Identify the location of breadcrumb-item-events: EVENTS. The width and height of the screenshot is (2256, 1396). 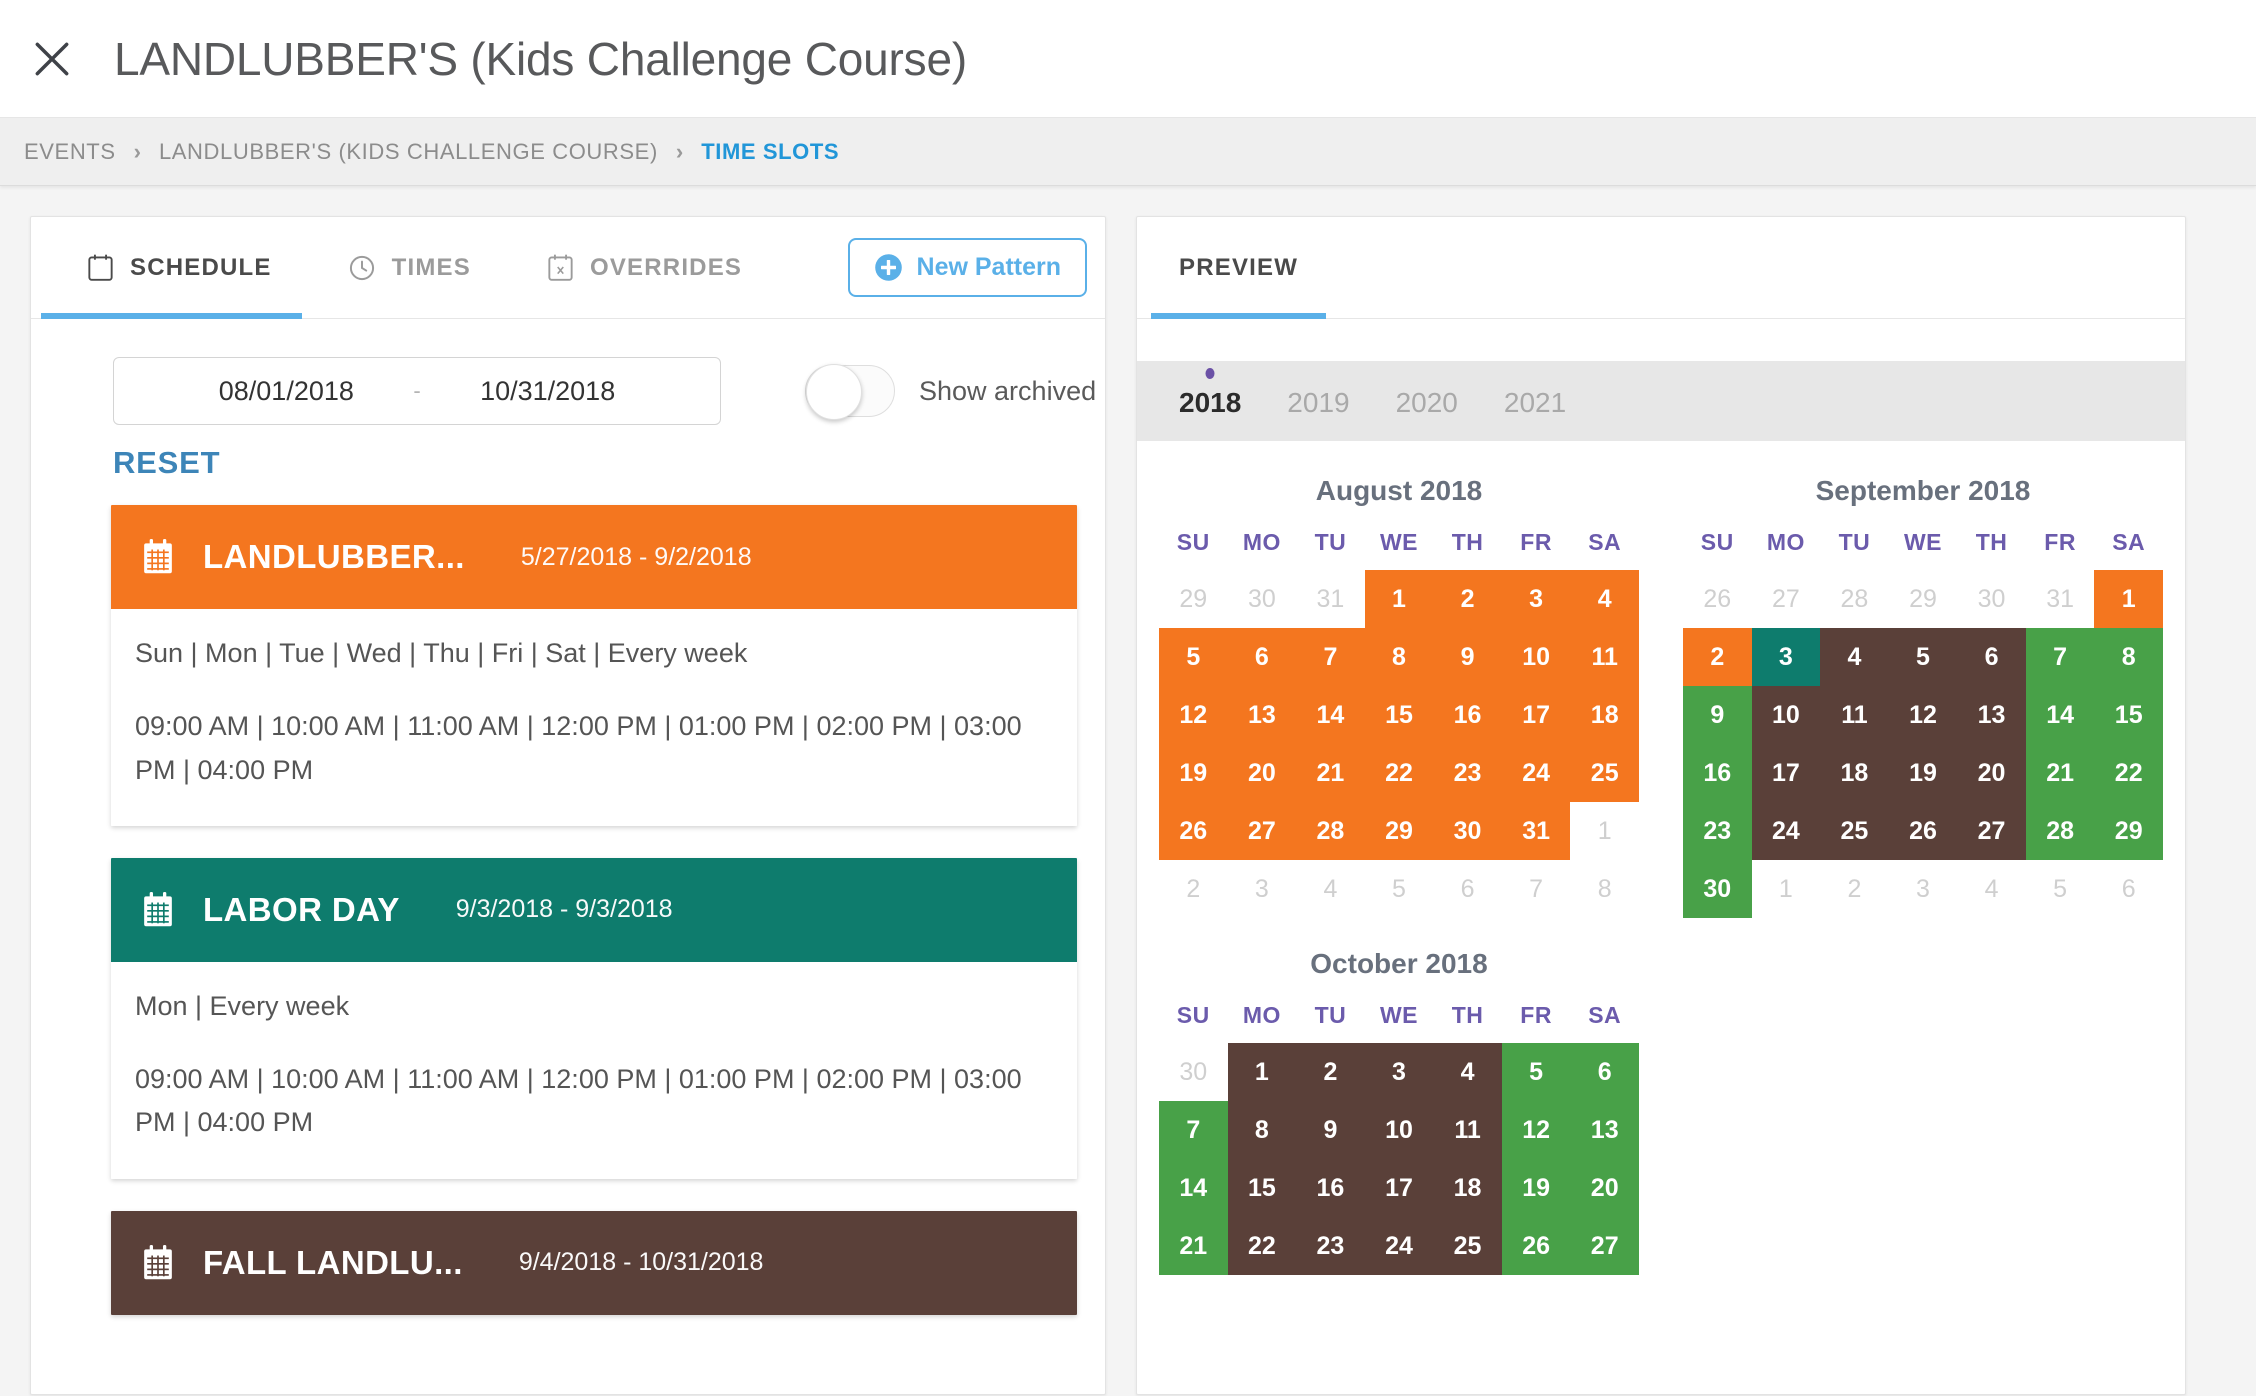
(70, 152).